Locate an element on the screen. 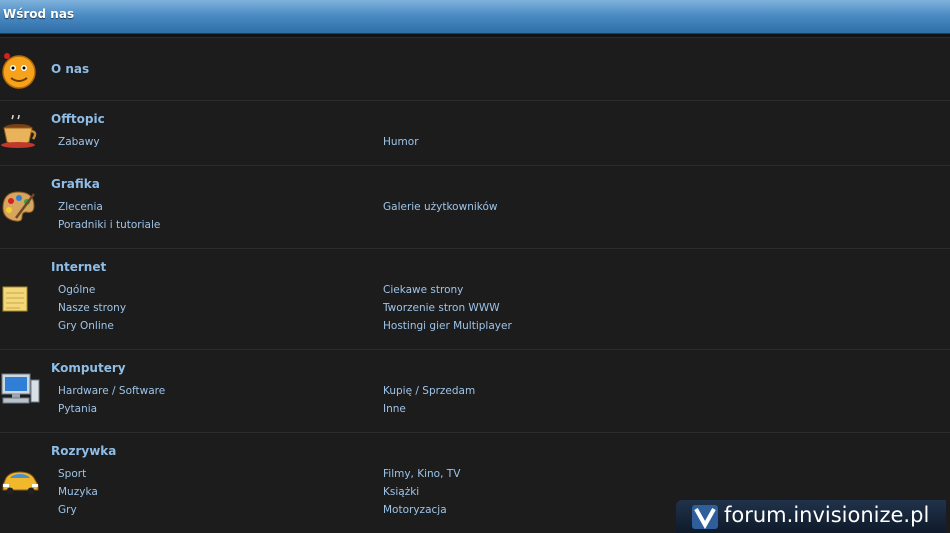 The height and width of the screenshot is (533, 950). v-logo-icon is located at coordinates (705, 517).